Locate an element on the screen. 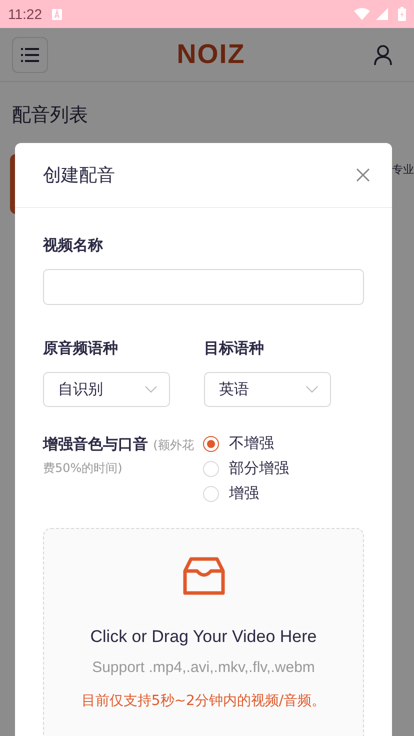  inbox-icon is located at coordinates (203, 576).